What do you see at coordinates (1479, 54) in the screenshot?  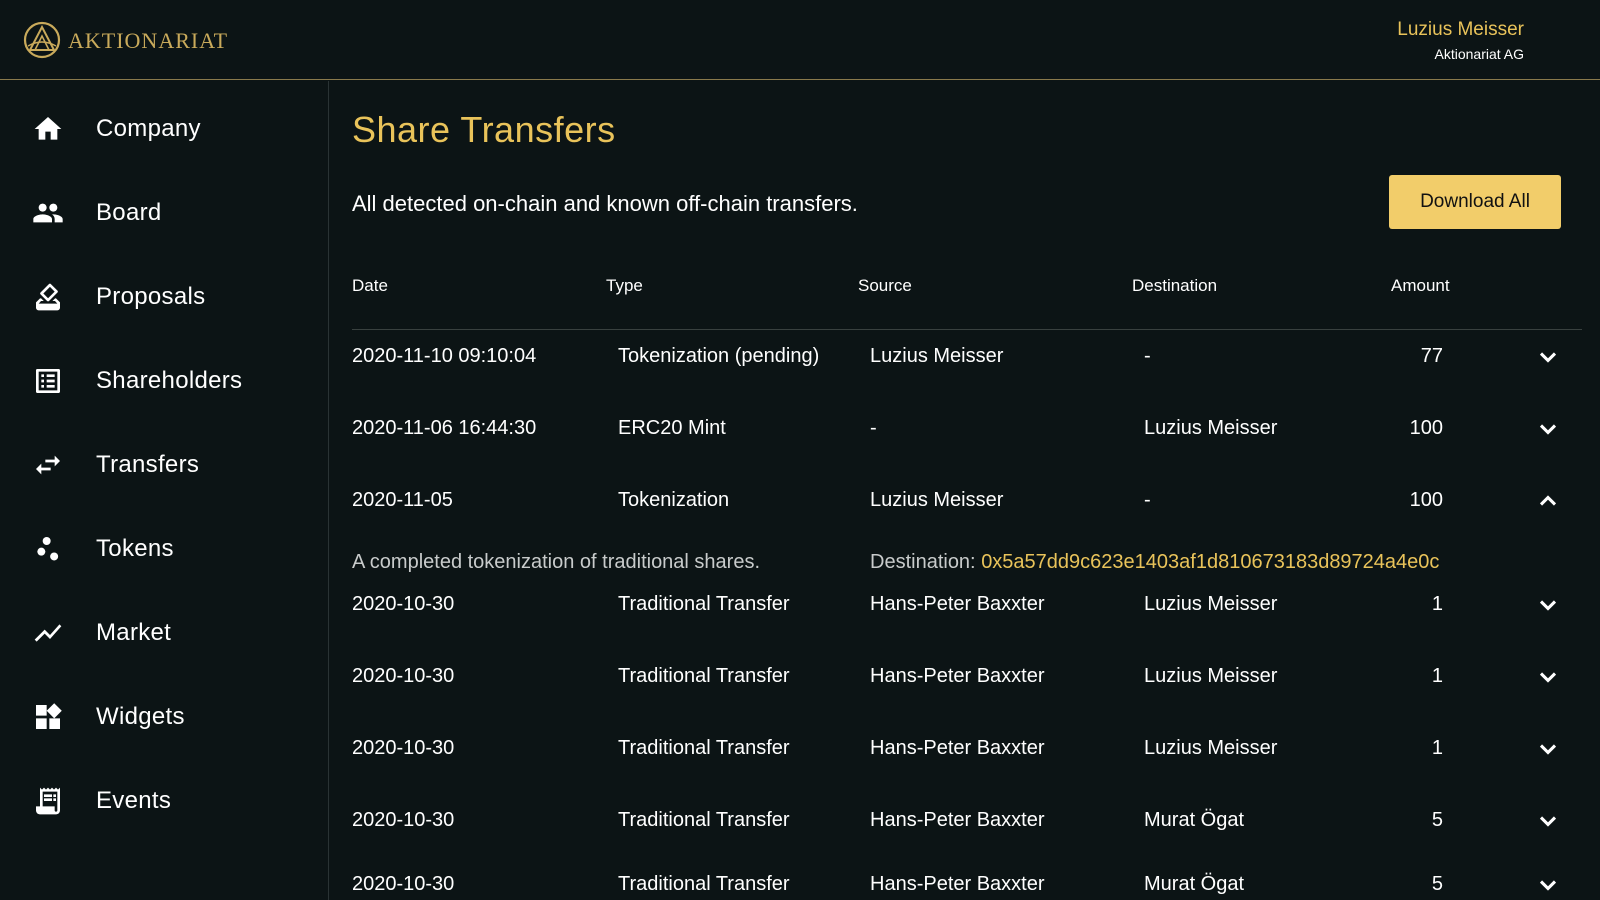 I see `user-company: Aktionariat AG` at bounding box center [1479, 54].